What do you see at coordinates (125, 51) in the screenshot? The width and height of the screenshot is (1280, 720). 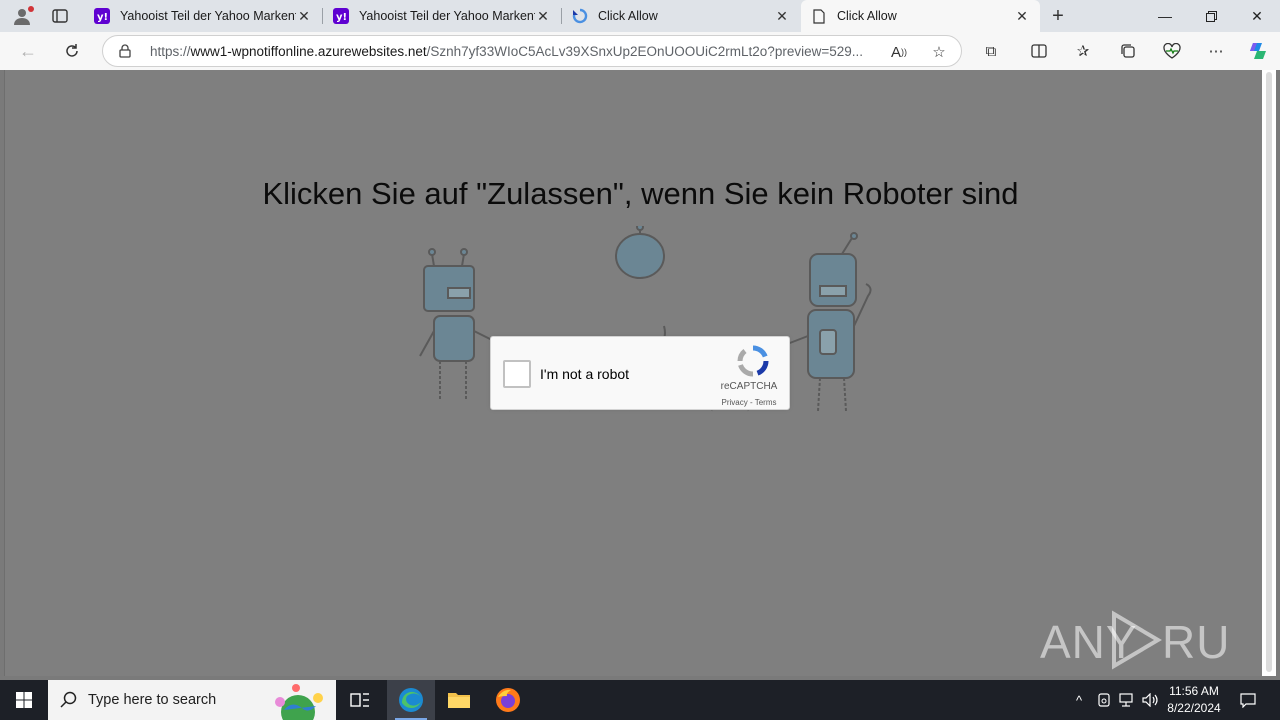 I see `lock-icon` at bounding box center [125, 51].